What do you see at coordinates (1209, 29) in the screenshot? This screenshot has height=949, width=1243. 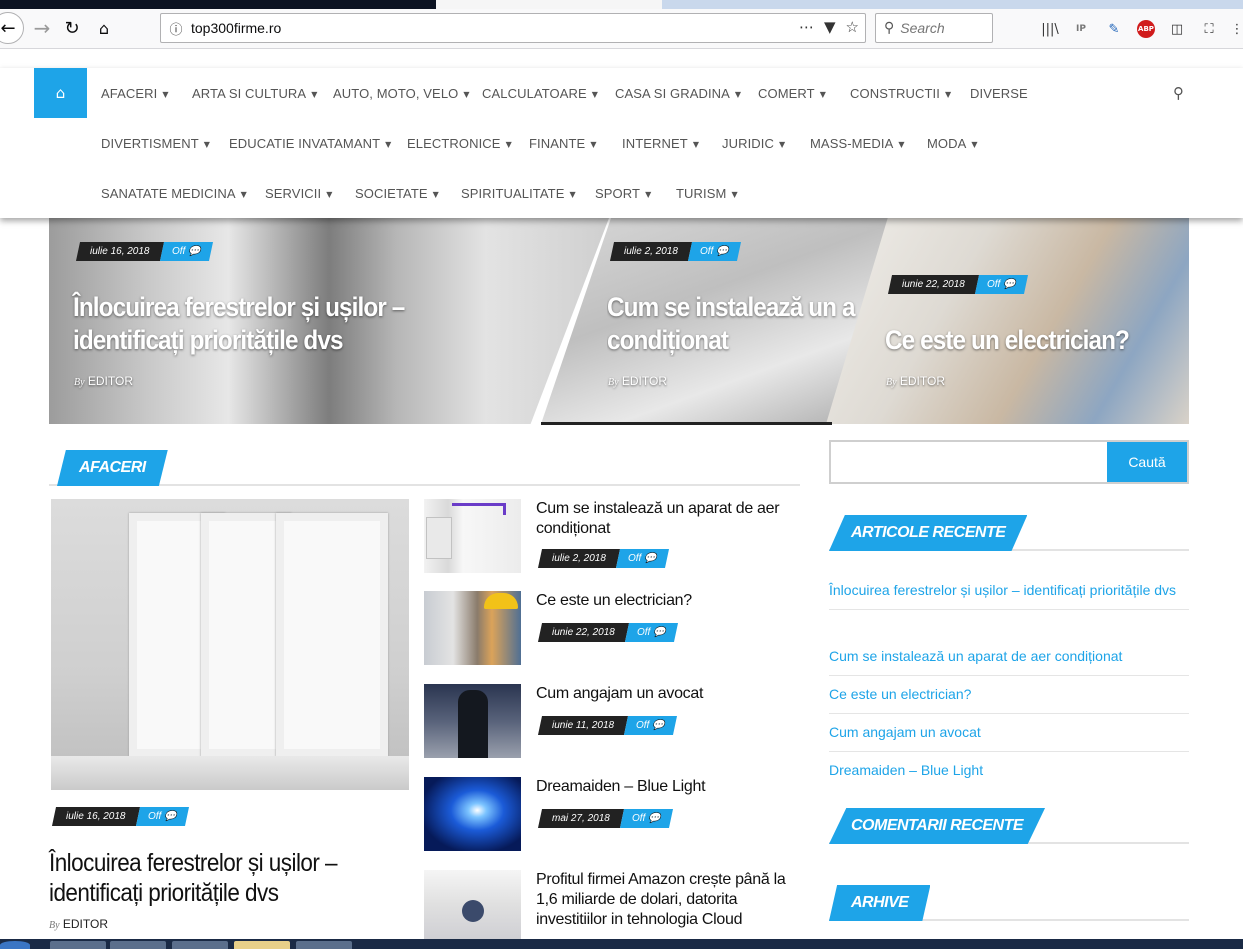 I see `crop-icon: ⛶` at bounding box center [1209, 29].